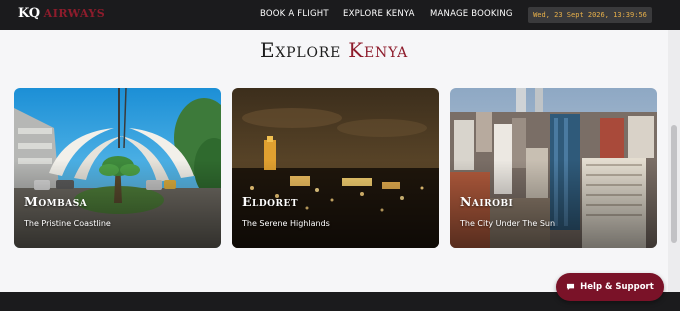 This screenshot has height=311, width=680. Describe the element at coordinates (286, 223) in the screenshot. I see `card-tagline: The Serene Highlands` at that location.